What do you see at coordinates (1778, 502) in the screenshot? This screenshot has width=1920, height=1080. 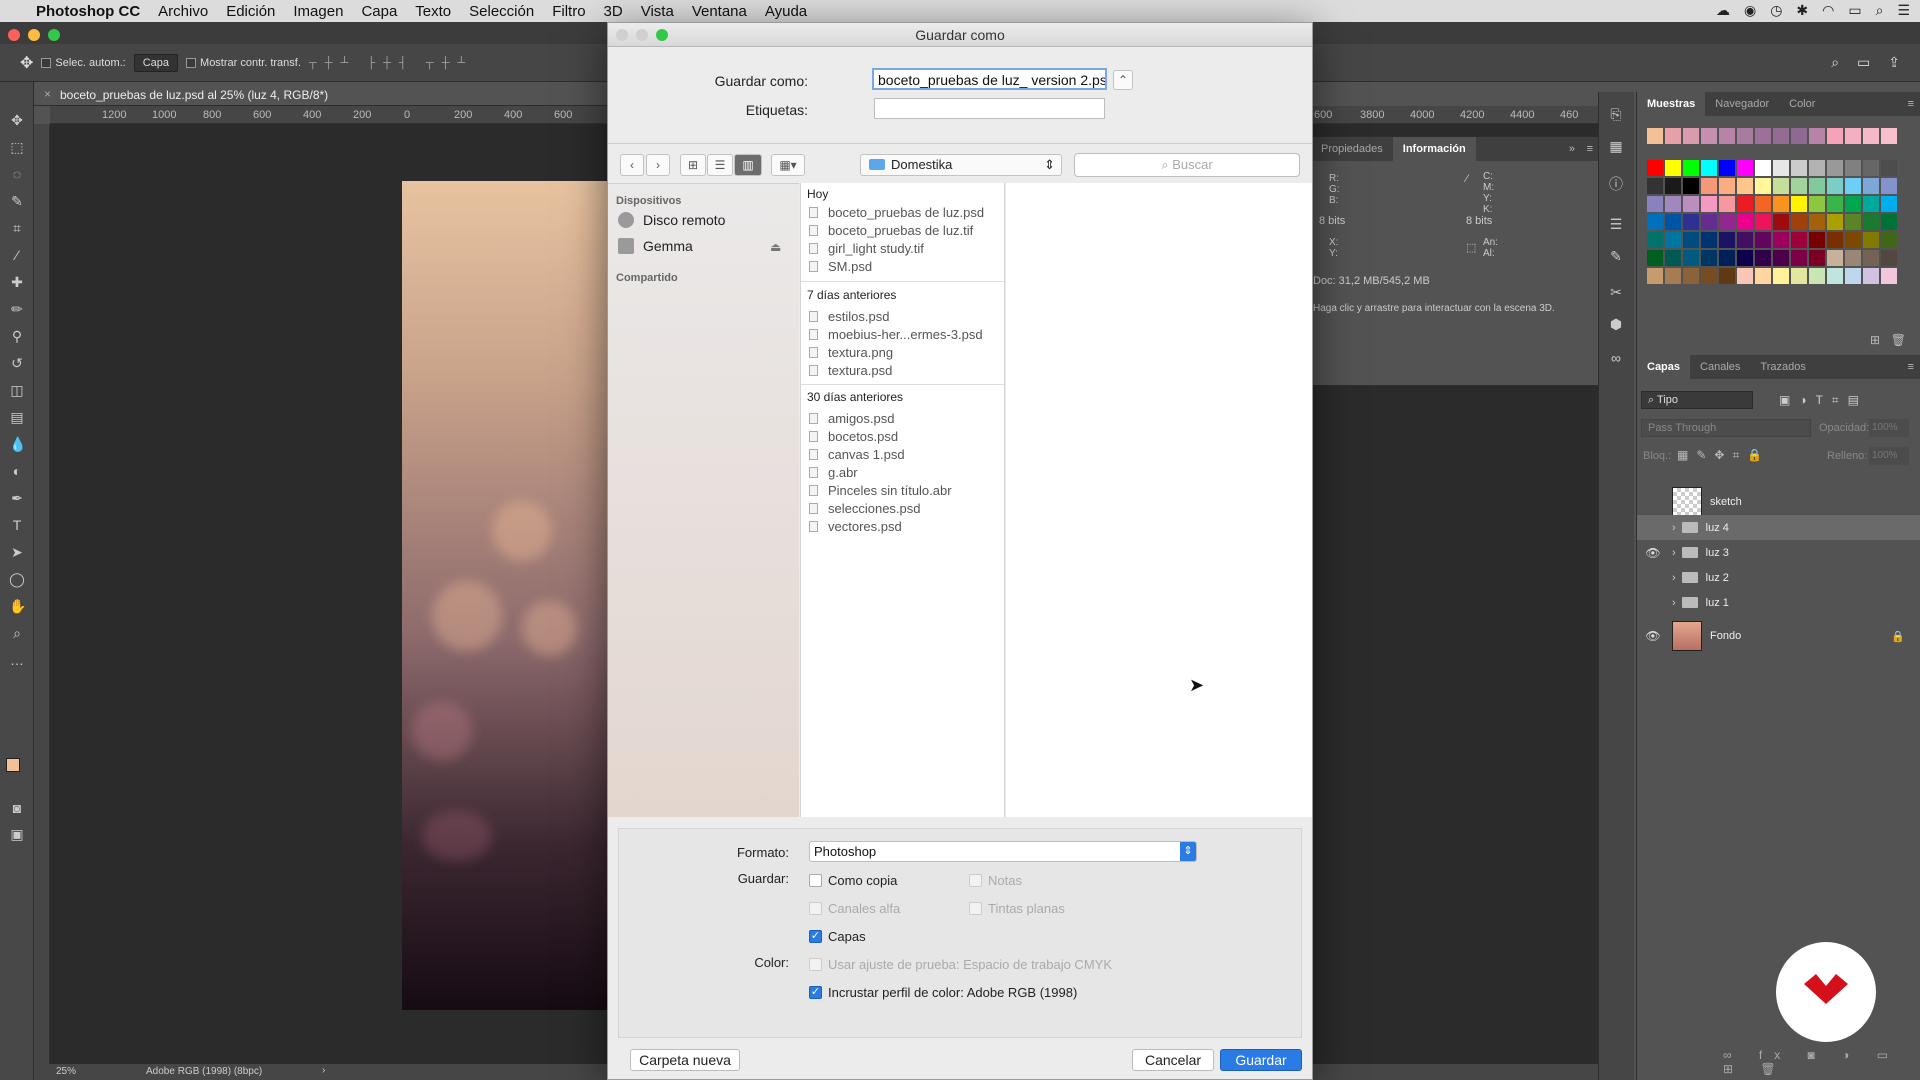 I see `layer-row: sketch` at bounding box center [1778, 502].